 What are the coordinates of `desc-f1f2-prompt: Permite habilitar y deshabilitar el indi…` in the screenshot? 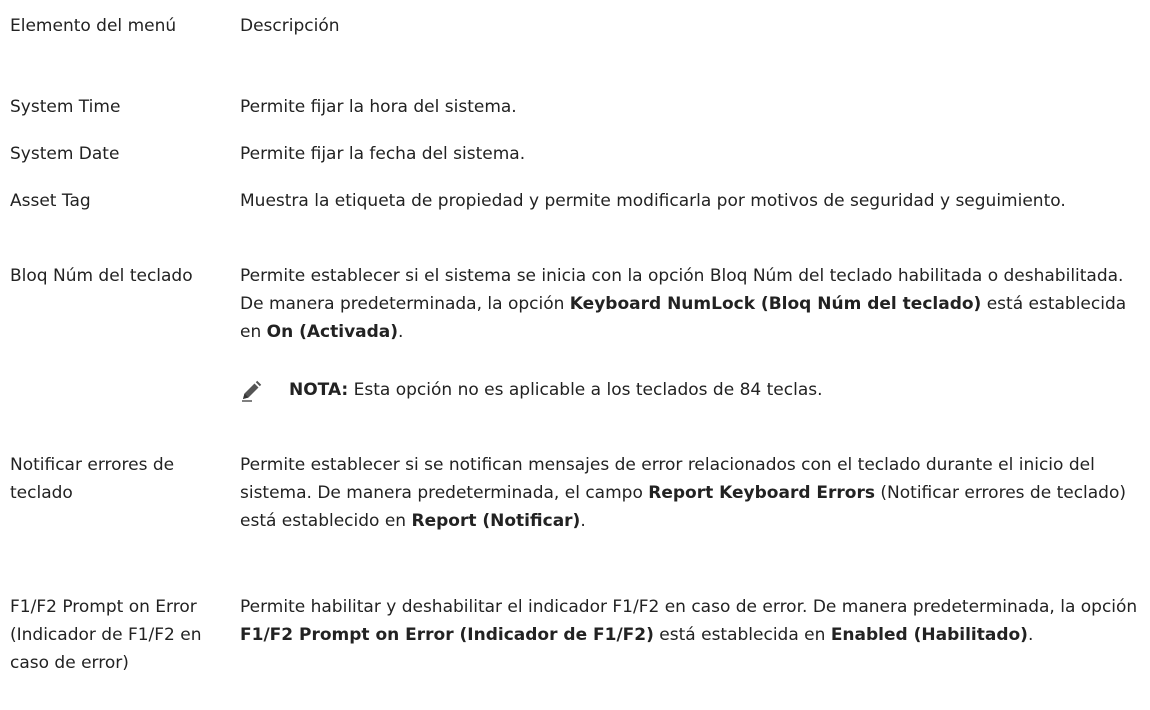 It's located at (689, 621).